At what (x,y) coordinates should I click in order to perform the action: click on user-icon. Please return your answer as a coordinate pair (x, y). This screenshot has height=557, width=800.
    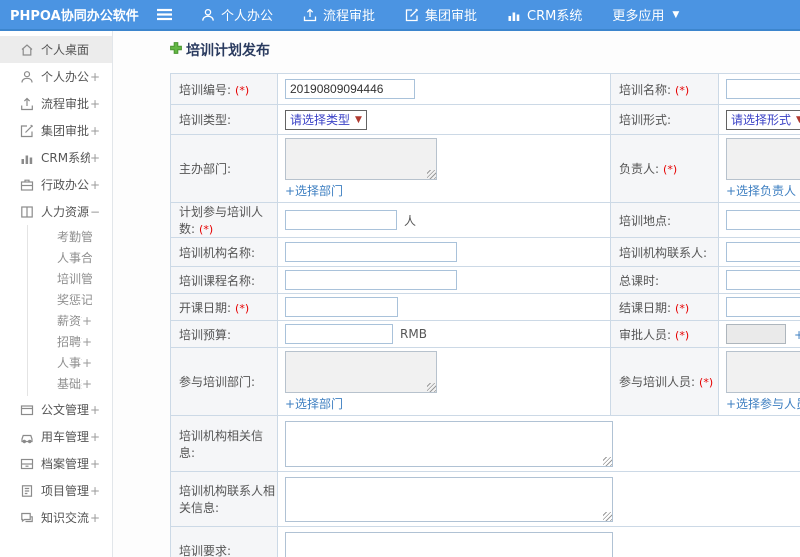
    Looking at the image, I should click on (208, 15).